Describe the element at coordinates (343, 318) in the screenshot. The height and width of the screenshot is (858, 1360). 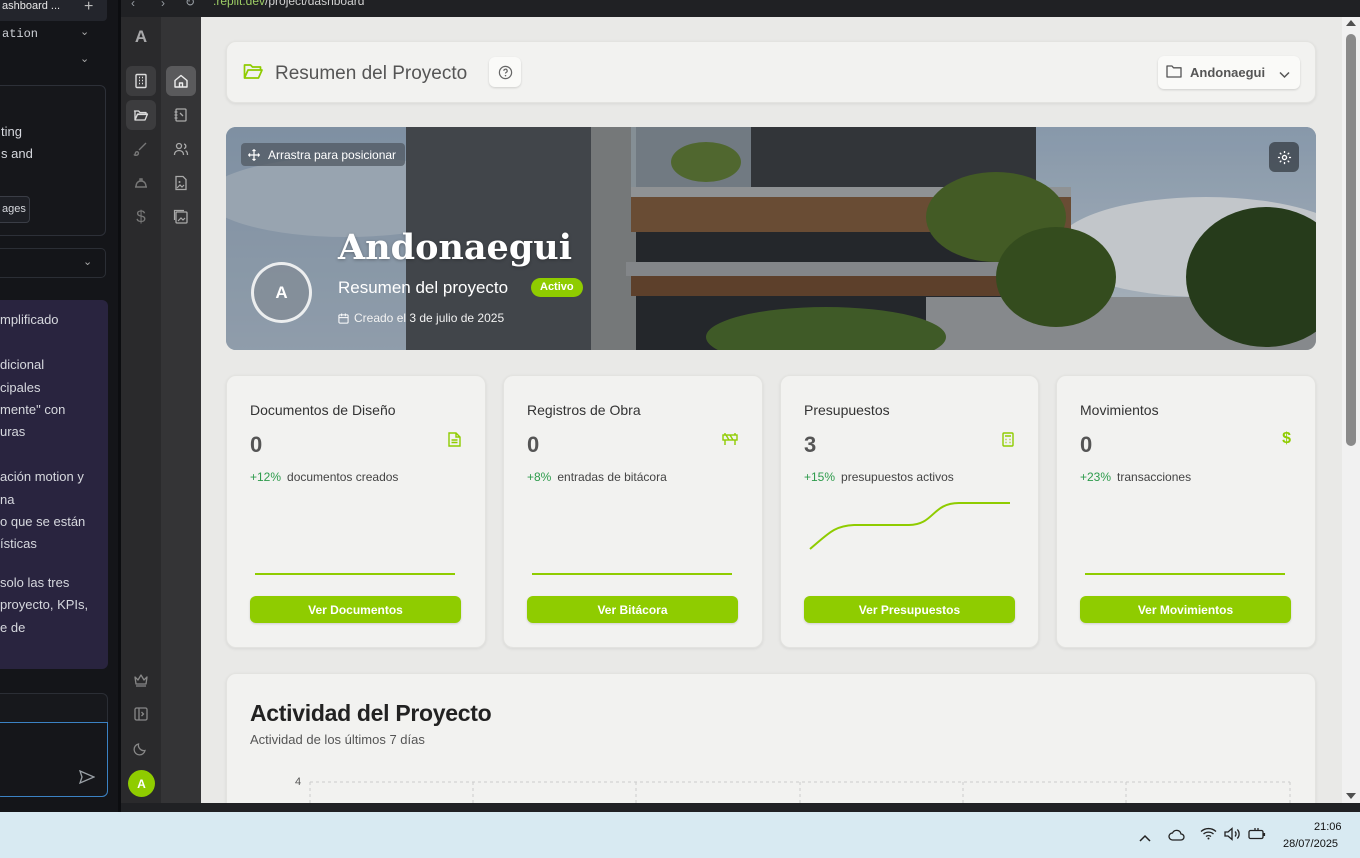
I see `calendar-icon` at that location.